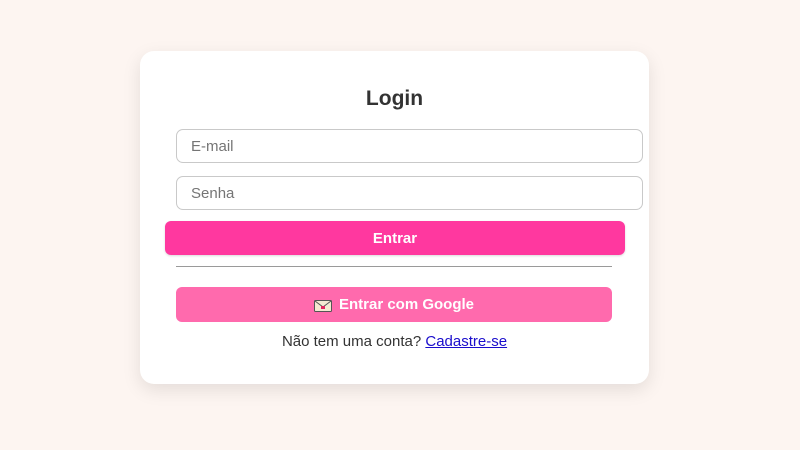 This screenshot has width=800, height=450. I want to click on signup-prompt-text: Não tem uma conta?, so click(351, 341).